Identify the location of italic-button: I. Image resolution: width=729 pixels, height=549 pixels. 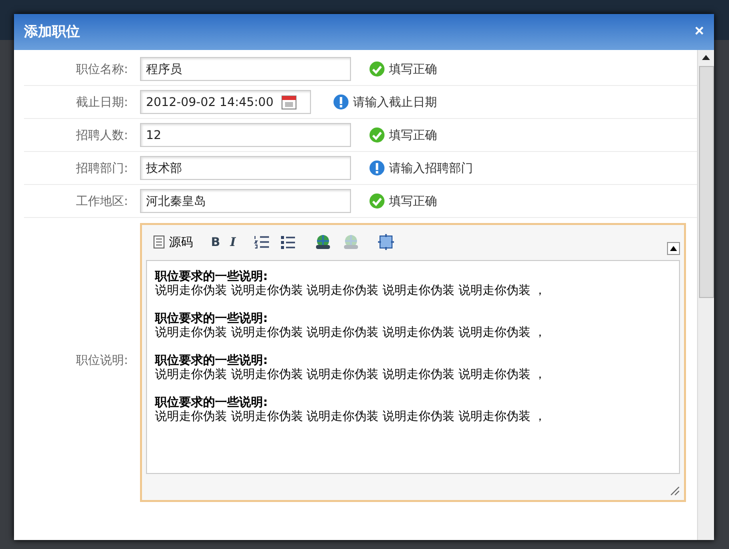
(233, 242).